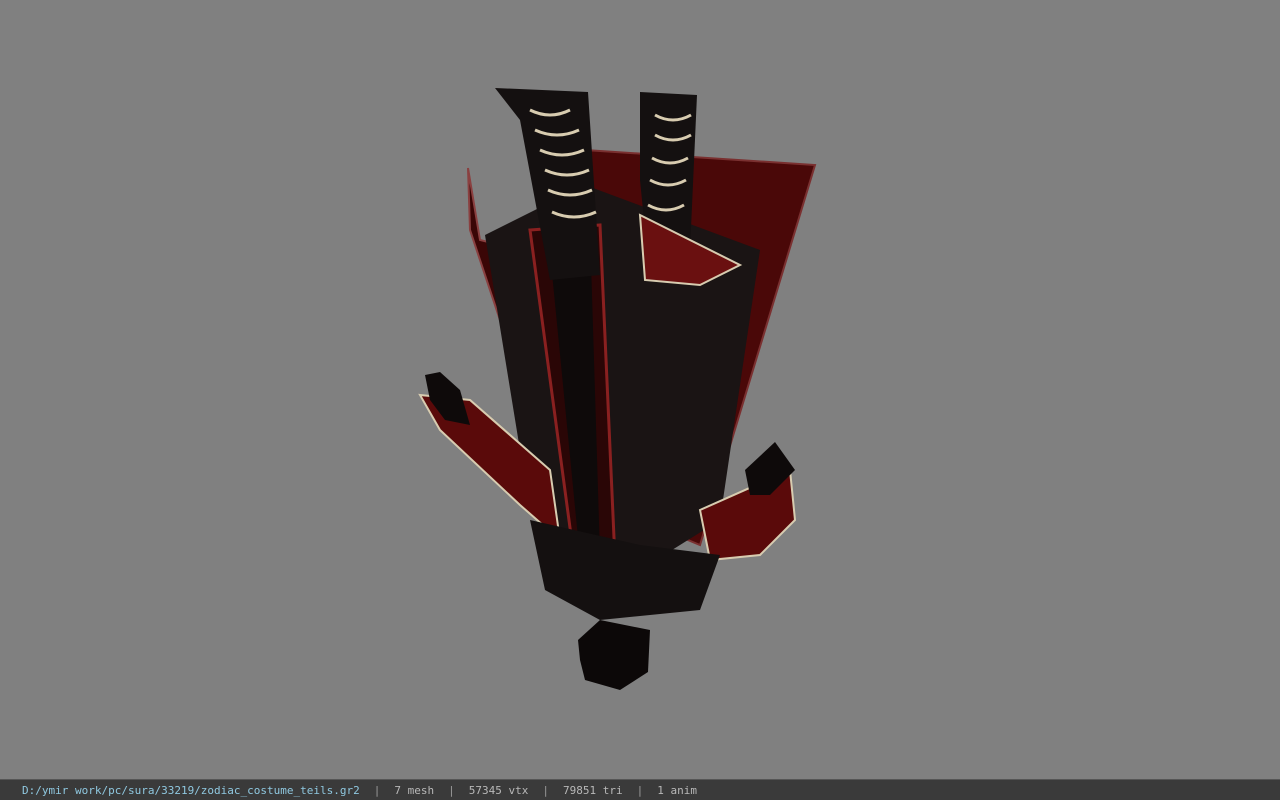 This screenshot has width=1280, height=800. I want to click on vertex-count: 57345 vtx, so click(498, 790).